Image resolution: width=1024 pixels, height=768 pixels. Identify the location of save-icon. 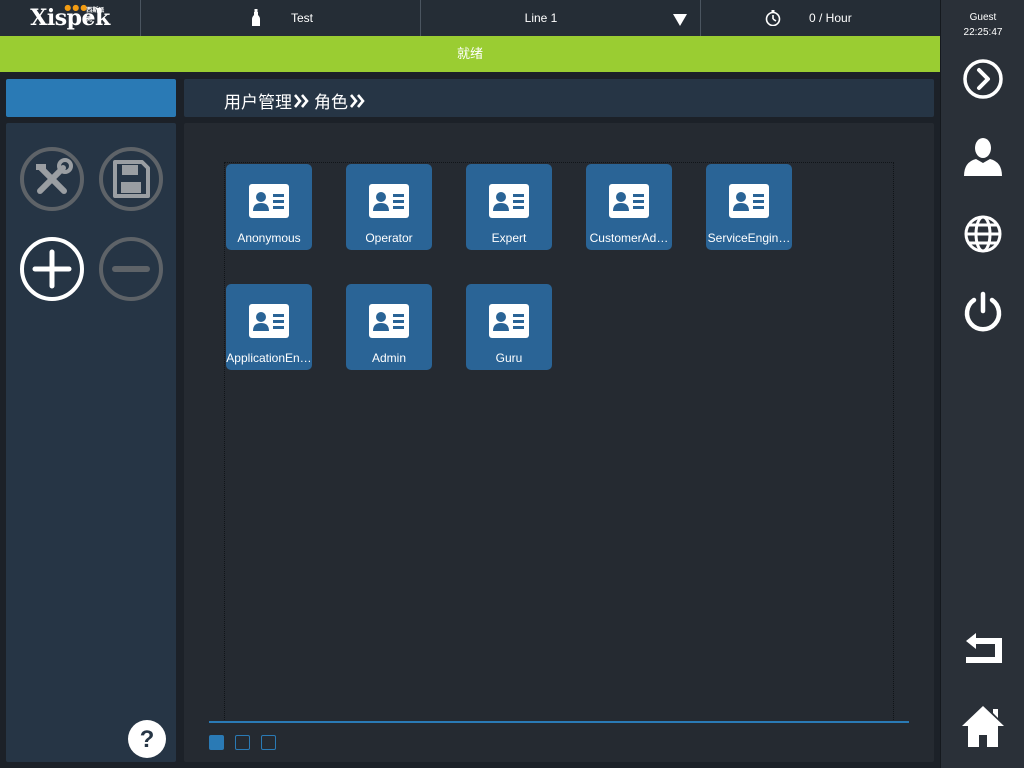
(131, 179).